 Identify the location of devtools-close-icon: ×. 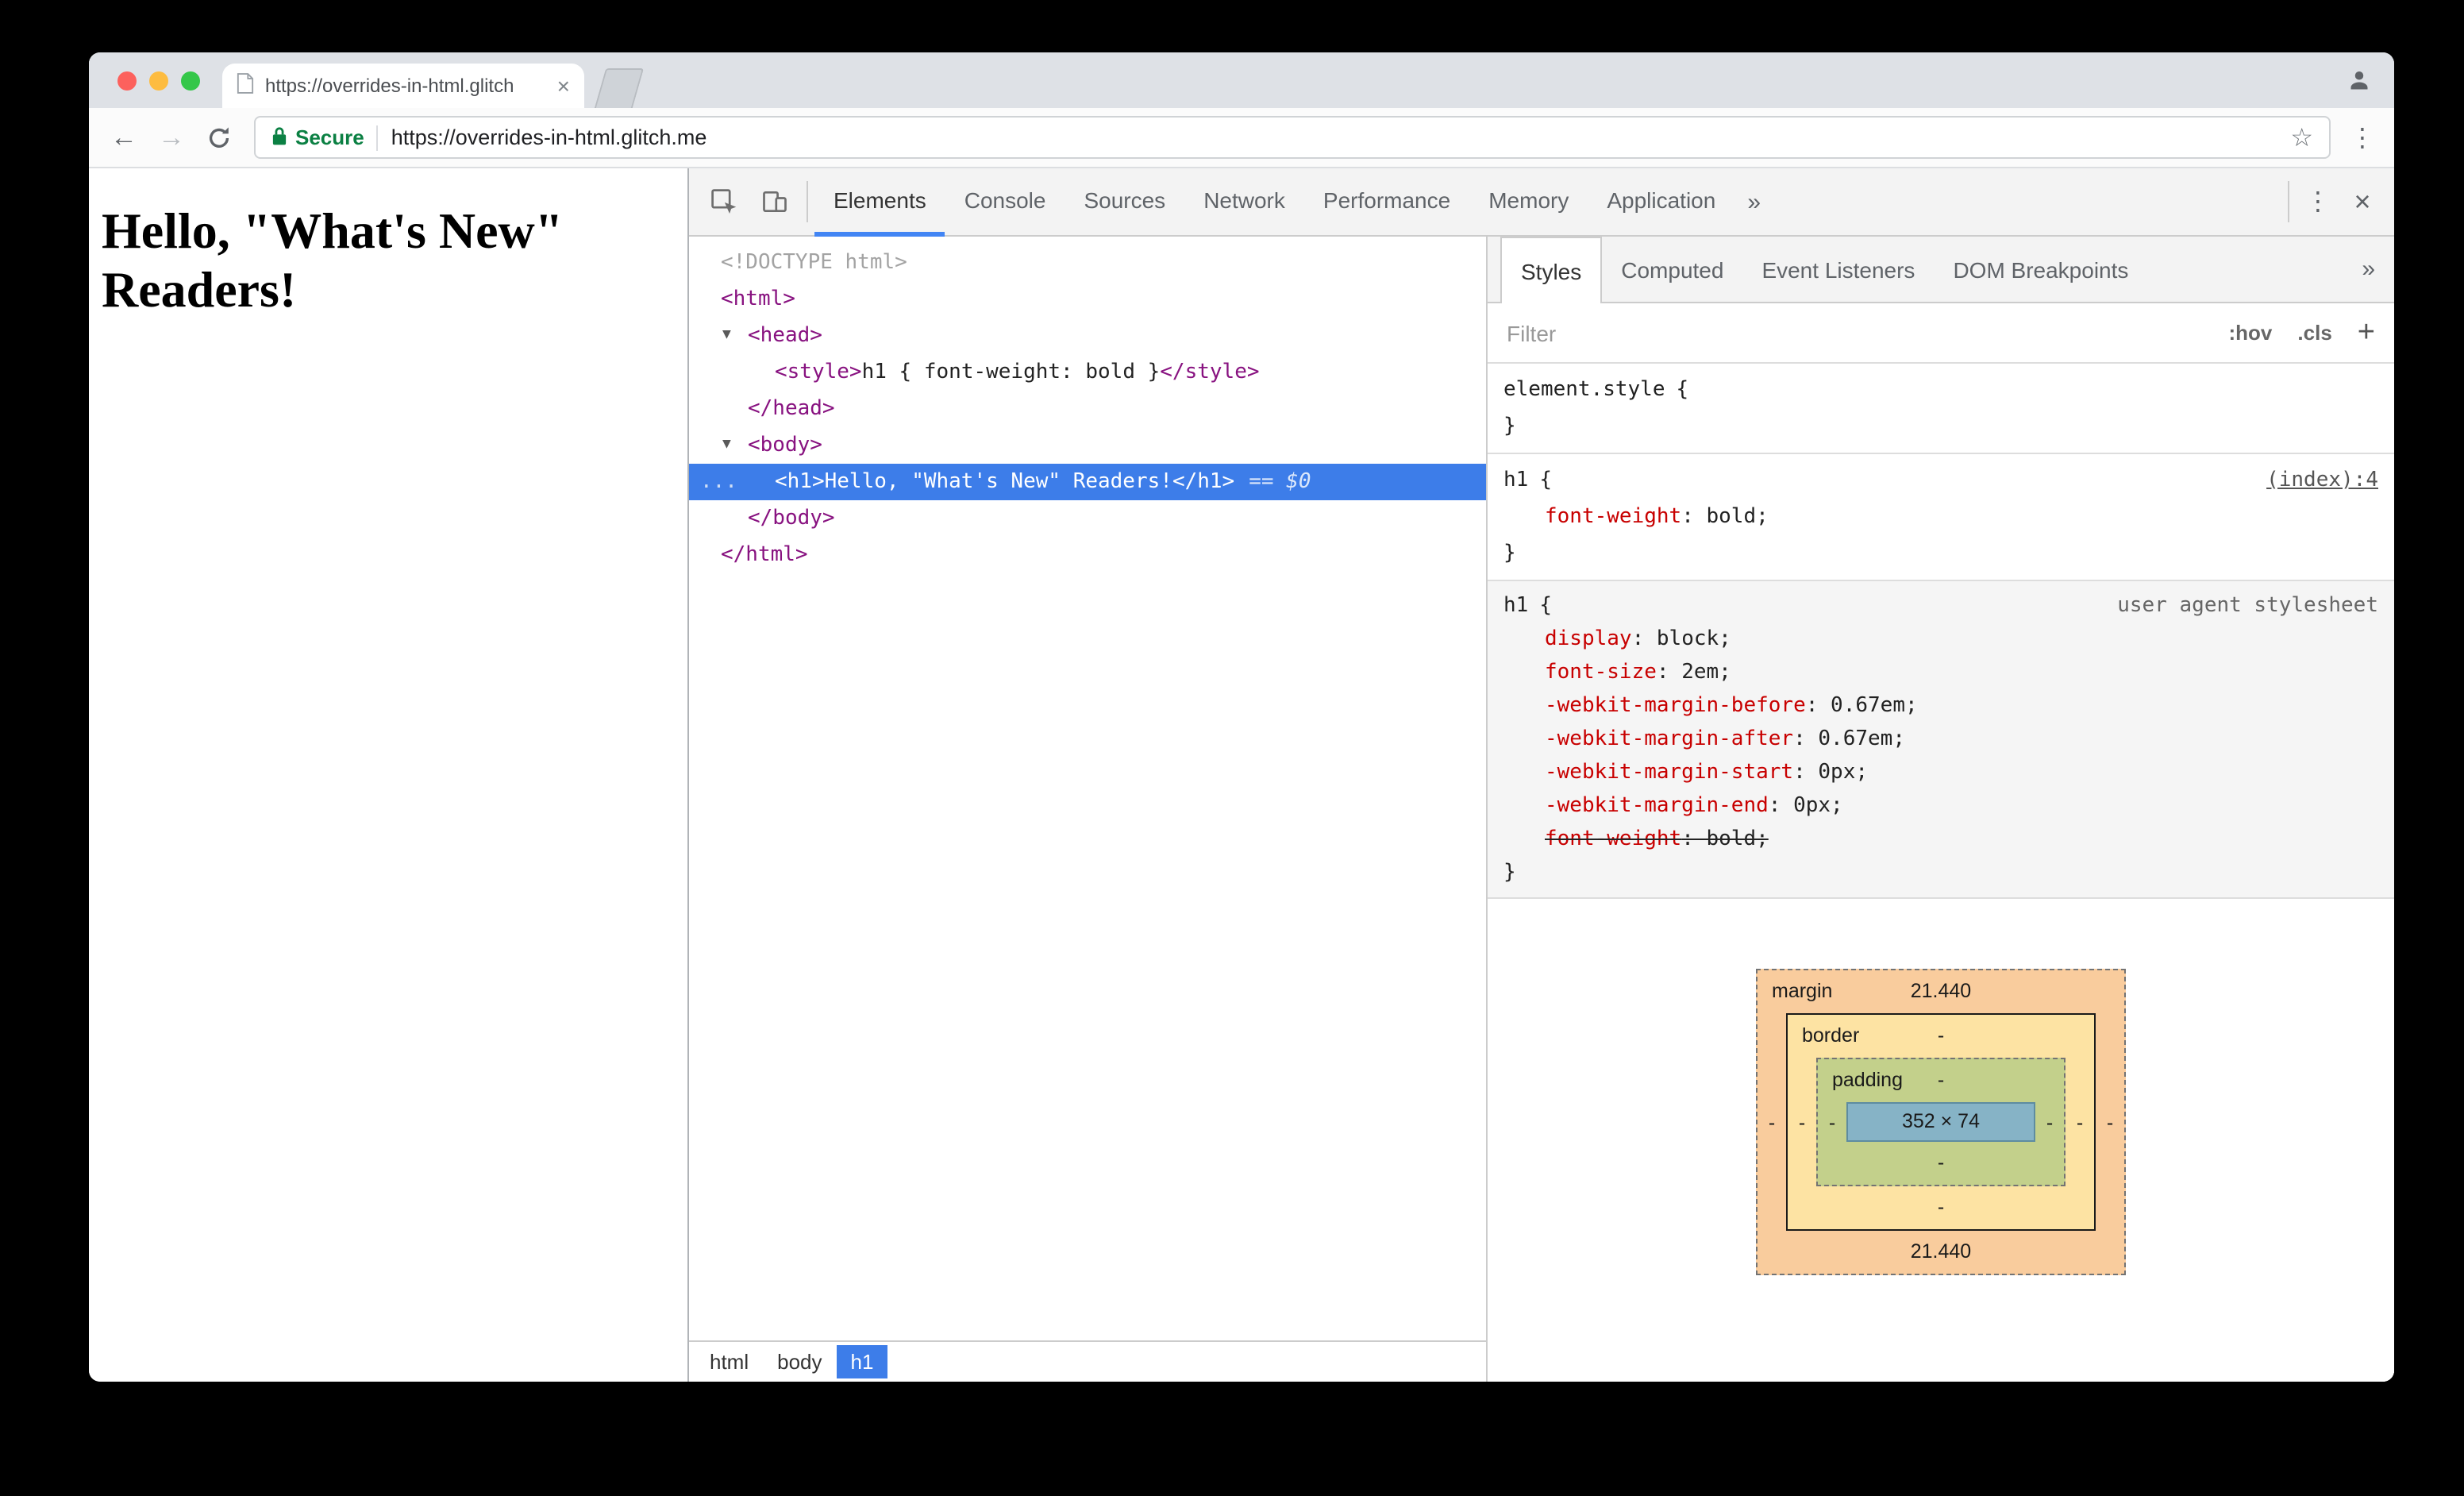
(2362, 201).